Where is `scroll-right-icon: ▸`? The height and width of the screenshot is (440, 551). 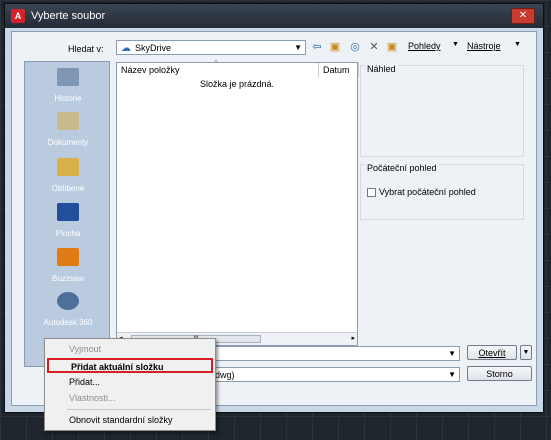
scroll-right-icon: ▸ is located at coordinates (353, 338).